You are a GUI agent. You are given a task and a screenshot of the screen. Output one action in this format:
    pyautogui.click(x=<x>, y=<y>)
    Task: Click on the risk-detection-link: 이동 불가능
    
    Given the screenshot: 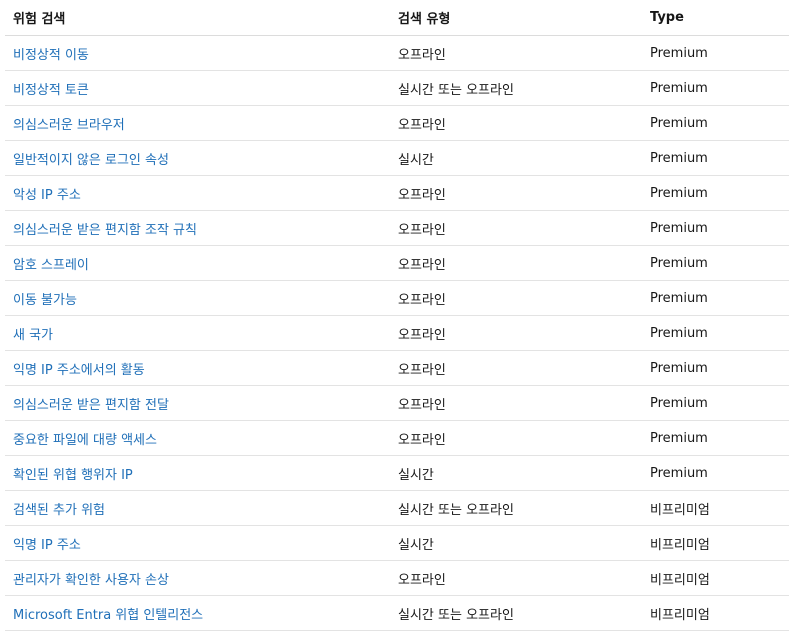 What is the action you would take?
    pyautogui.click(x=45, y=300)
    